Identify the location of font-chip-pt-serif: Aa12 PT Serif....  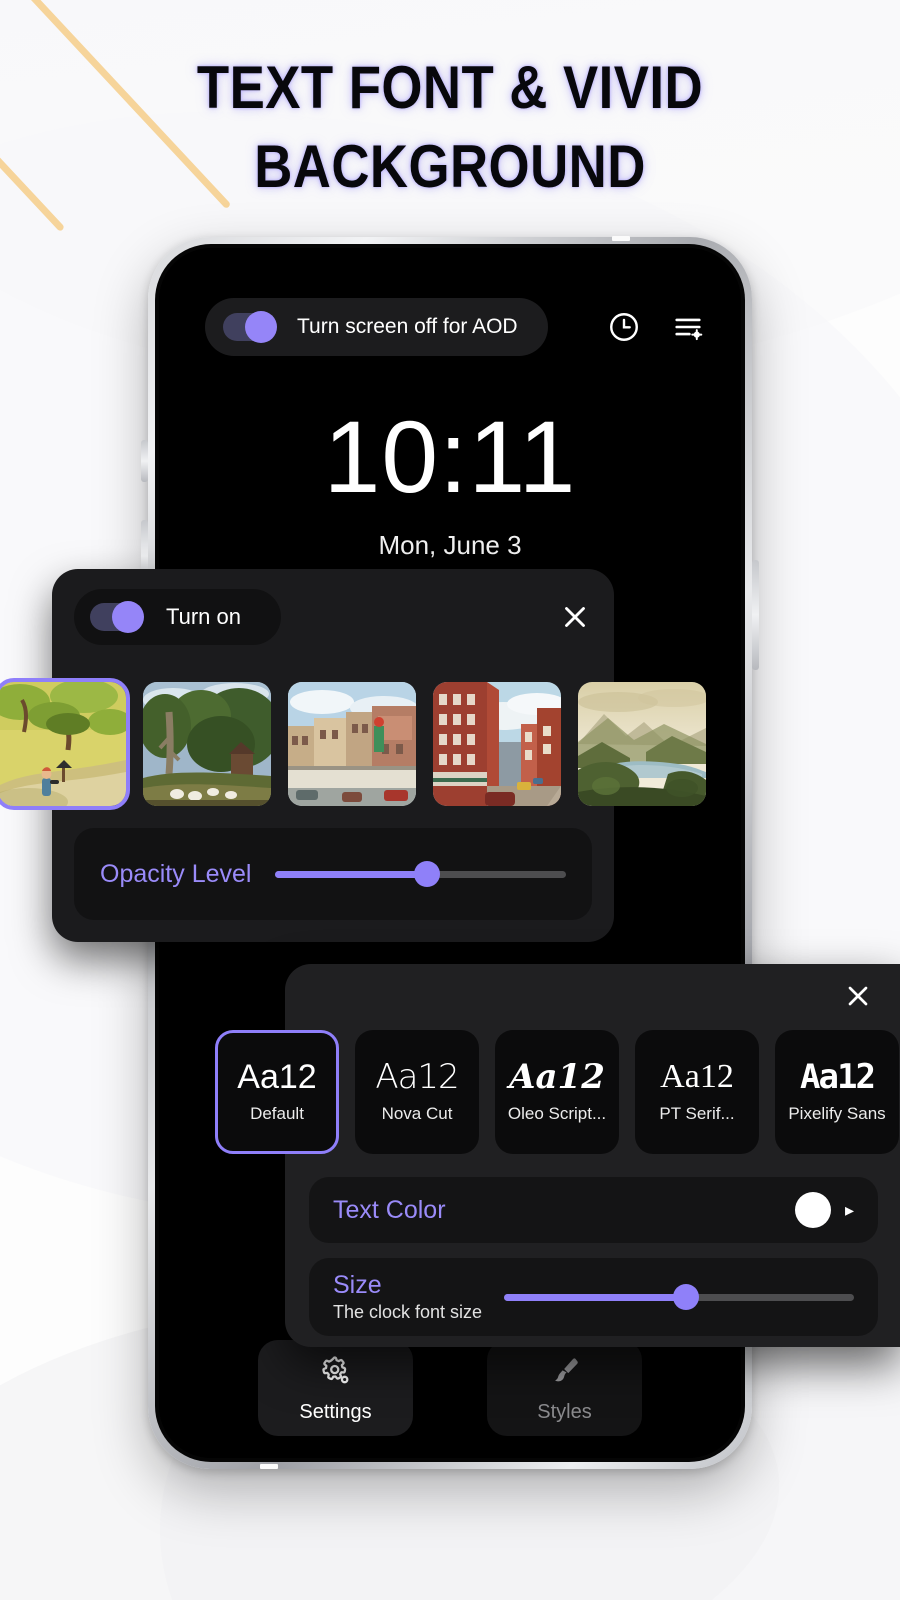
(697, 1092).